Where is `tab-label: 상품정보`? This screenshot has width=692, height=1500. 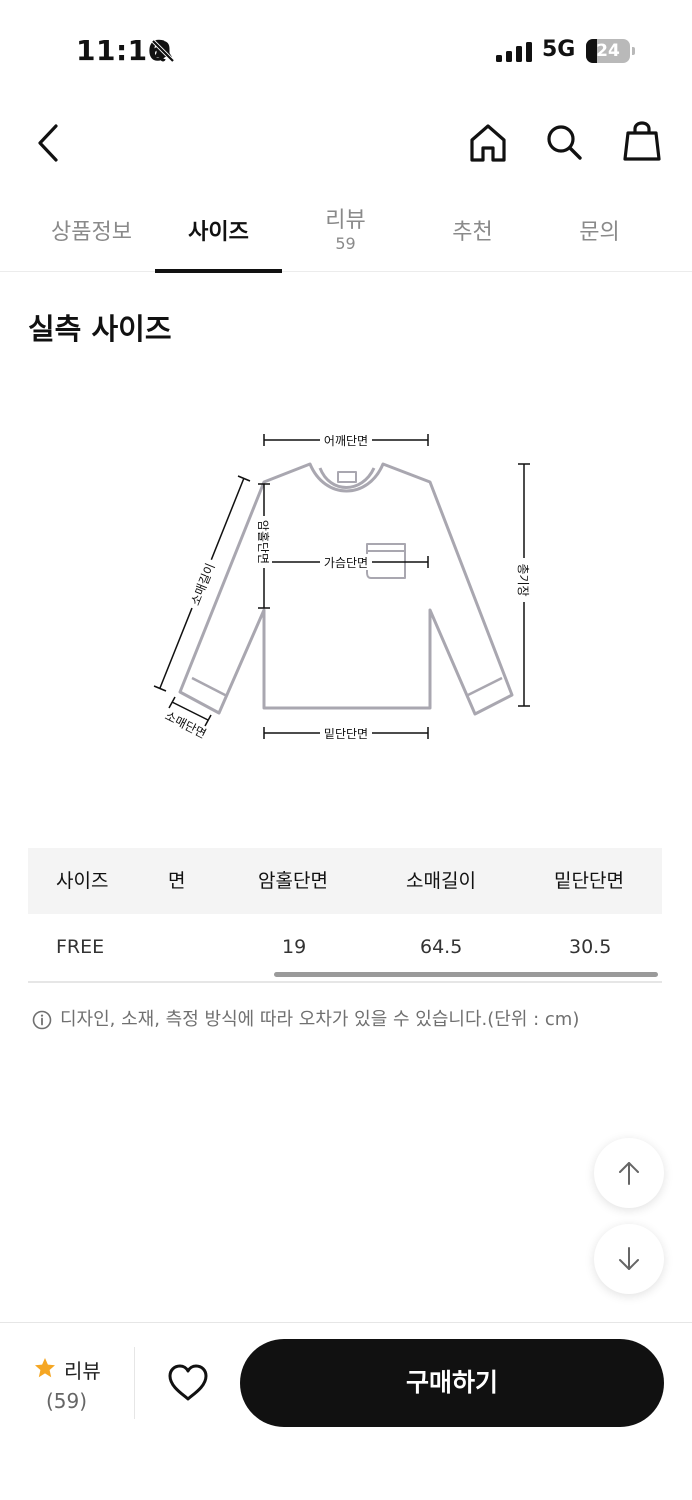
tab-label: 상품정보 is located at coordinates (91, 232).